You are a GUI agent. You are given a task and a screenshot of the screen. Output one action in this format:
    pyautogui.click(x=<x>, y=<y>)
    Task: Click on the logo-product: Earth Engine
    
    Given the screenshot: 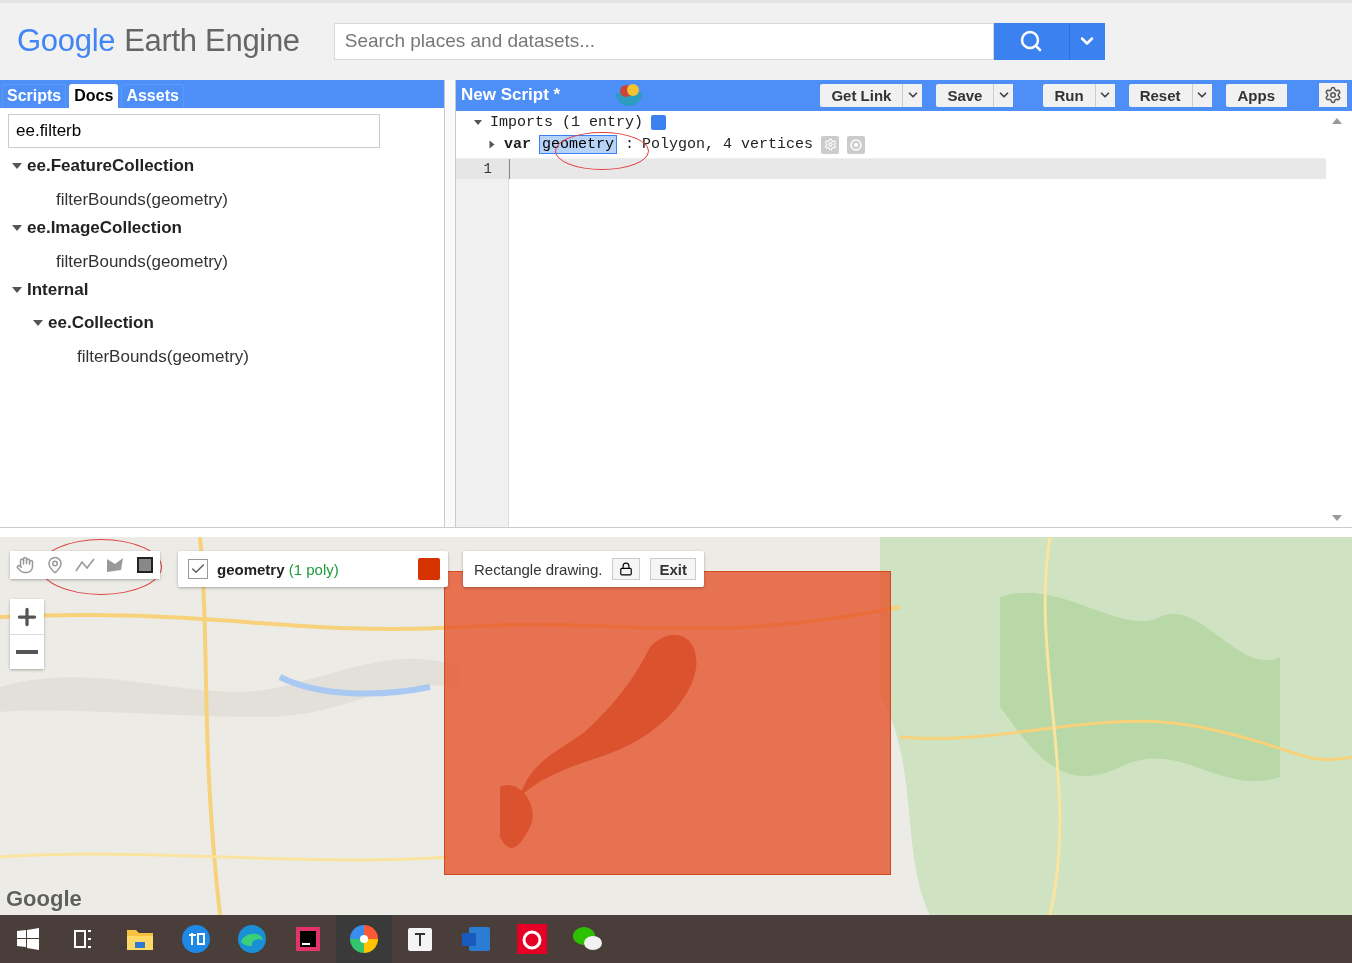 What is the action you would take?
    pyautogui.click(x=212, y=41)
    